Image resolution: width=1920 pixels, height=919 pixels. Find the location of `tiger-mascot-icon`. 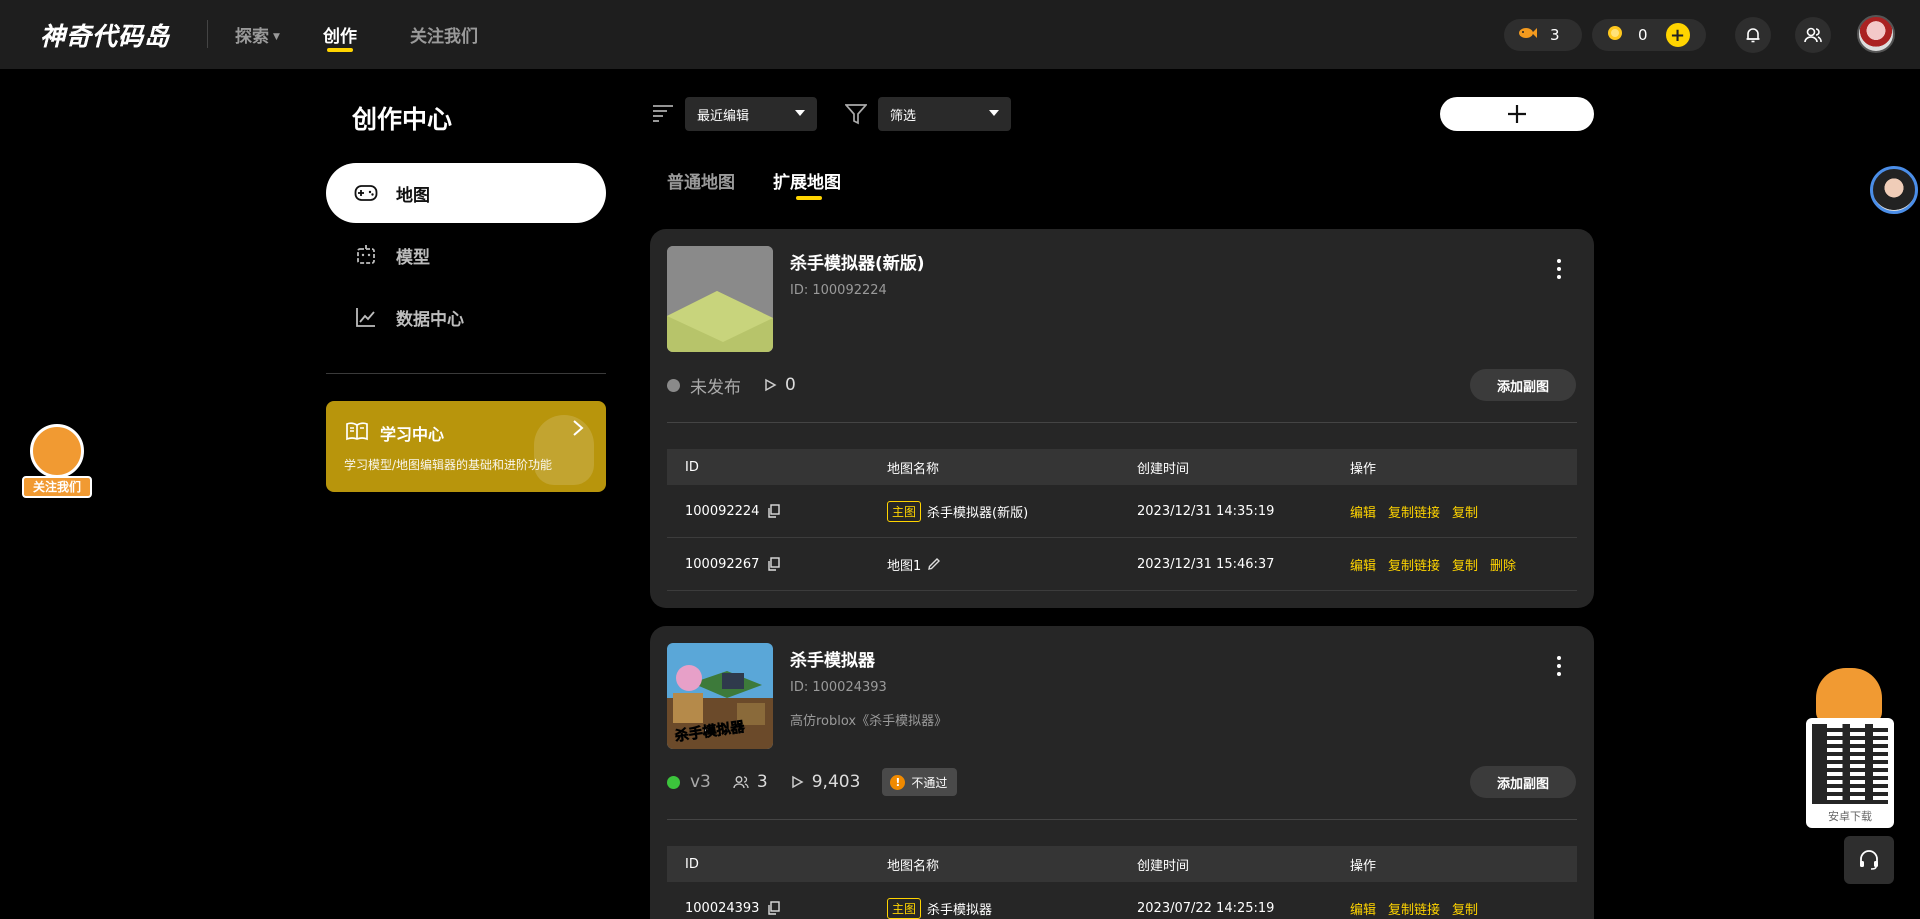

tiger-mascot-icon is located at coordinates (1849, 696).